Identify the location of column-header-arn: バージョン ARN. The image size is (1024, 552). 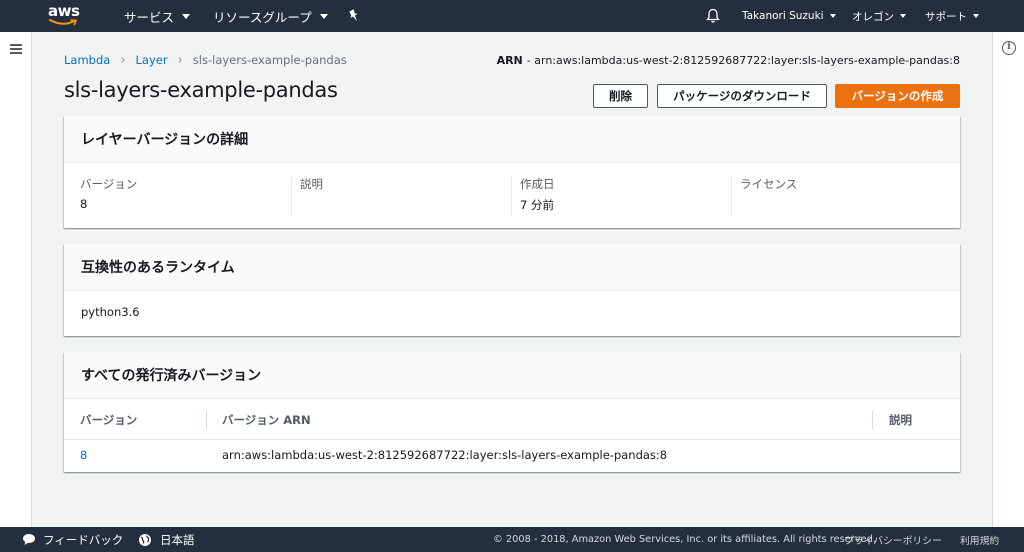
(266, 420).